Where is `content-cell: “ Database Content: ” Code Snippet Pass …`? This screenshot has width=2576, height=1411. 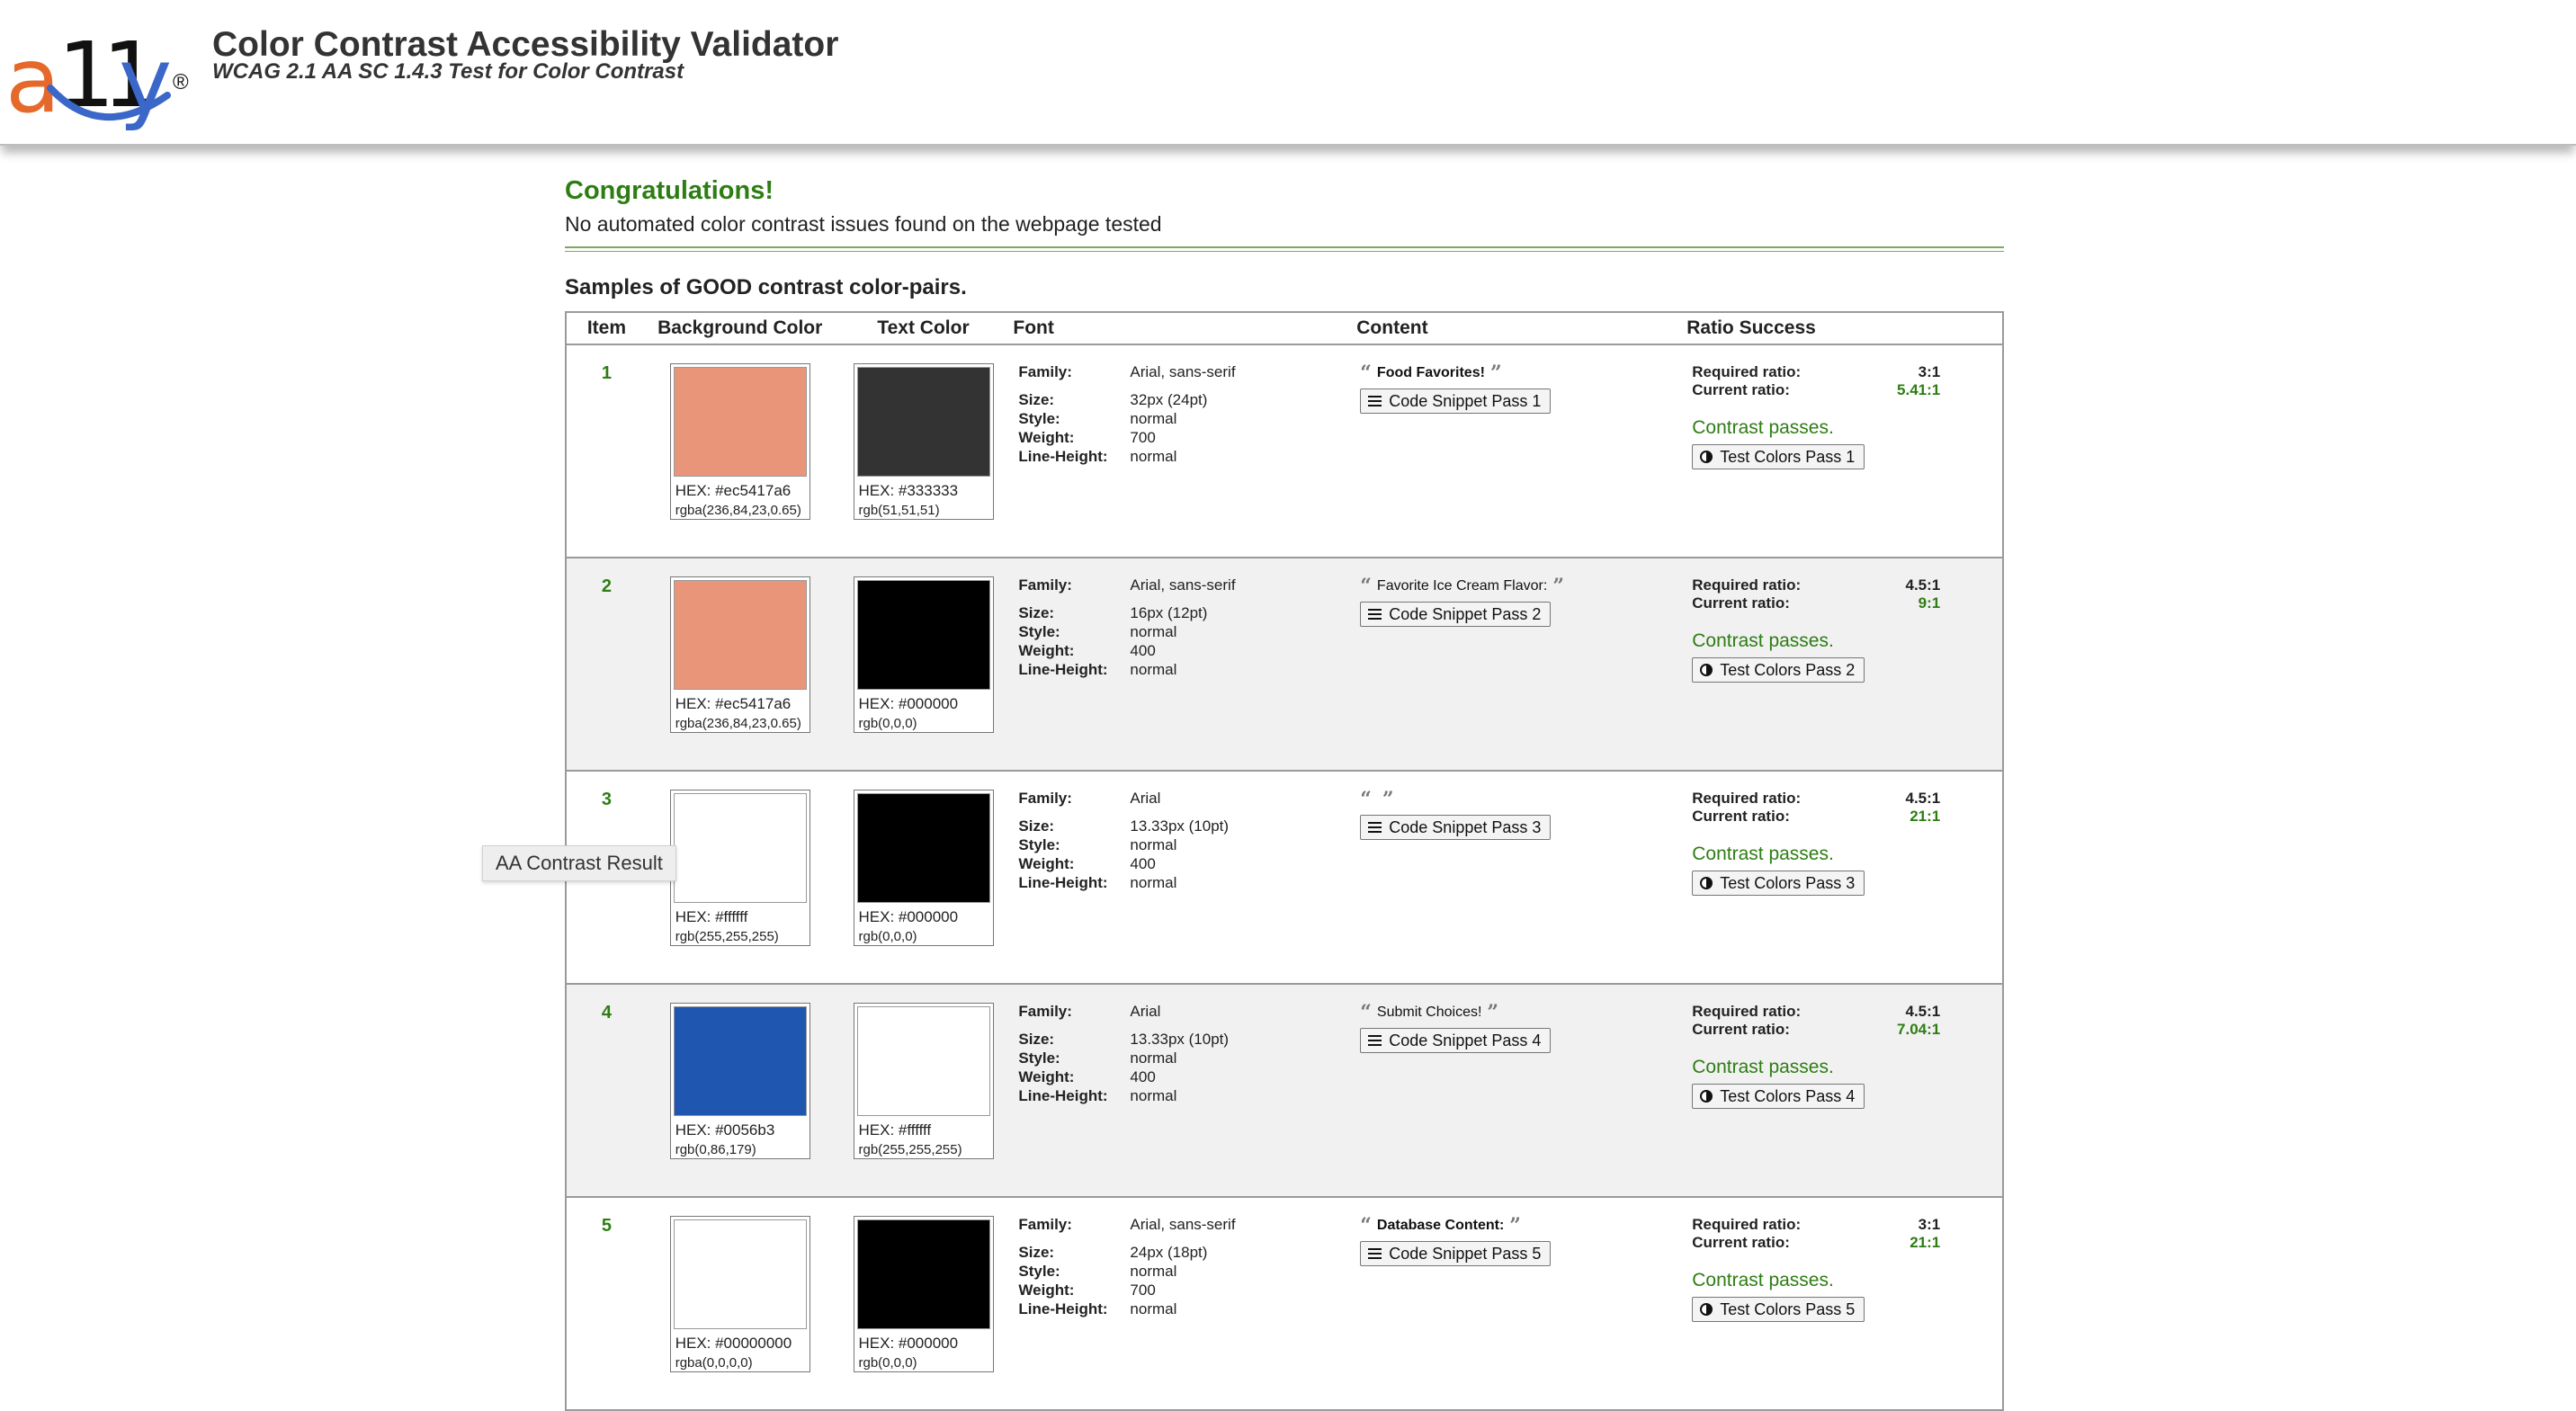 content-cell: “ Database Content: ” Code Snippet Pass … is located at coordinates (1521, 1303).